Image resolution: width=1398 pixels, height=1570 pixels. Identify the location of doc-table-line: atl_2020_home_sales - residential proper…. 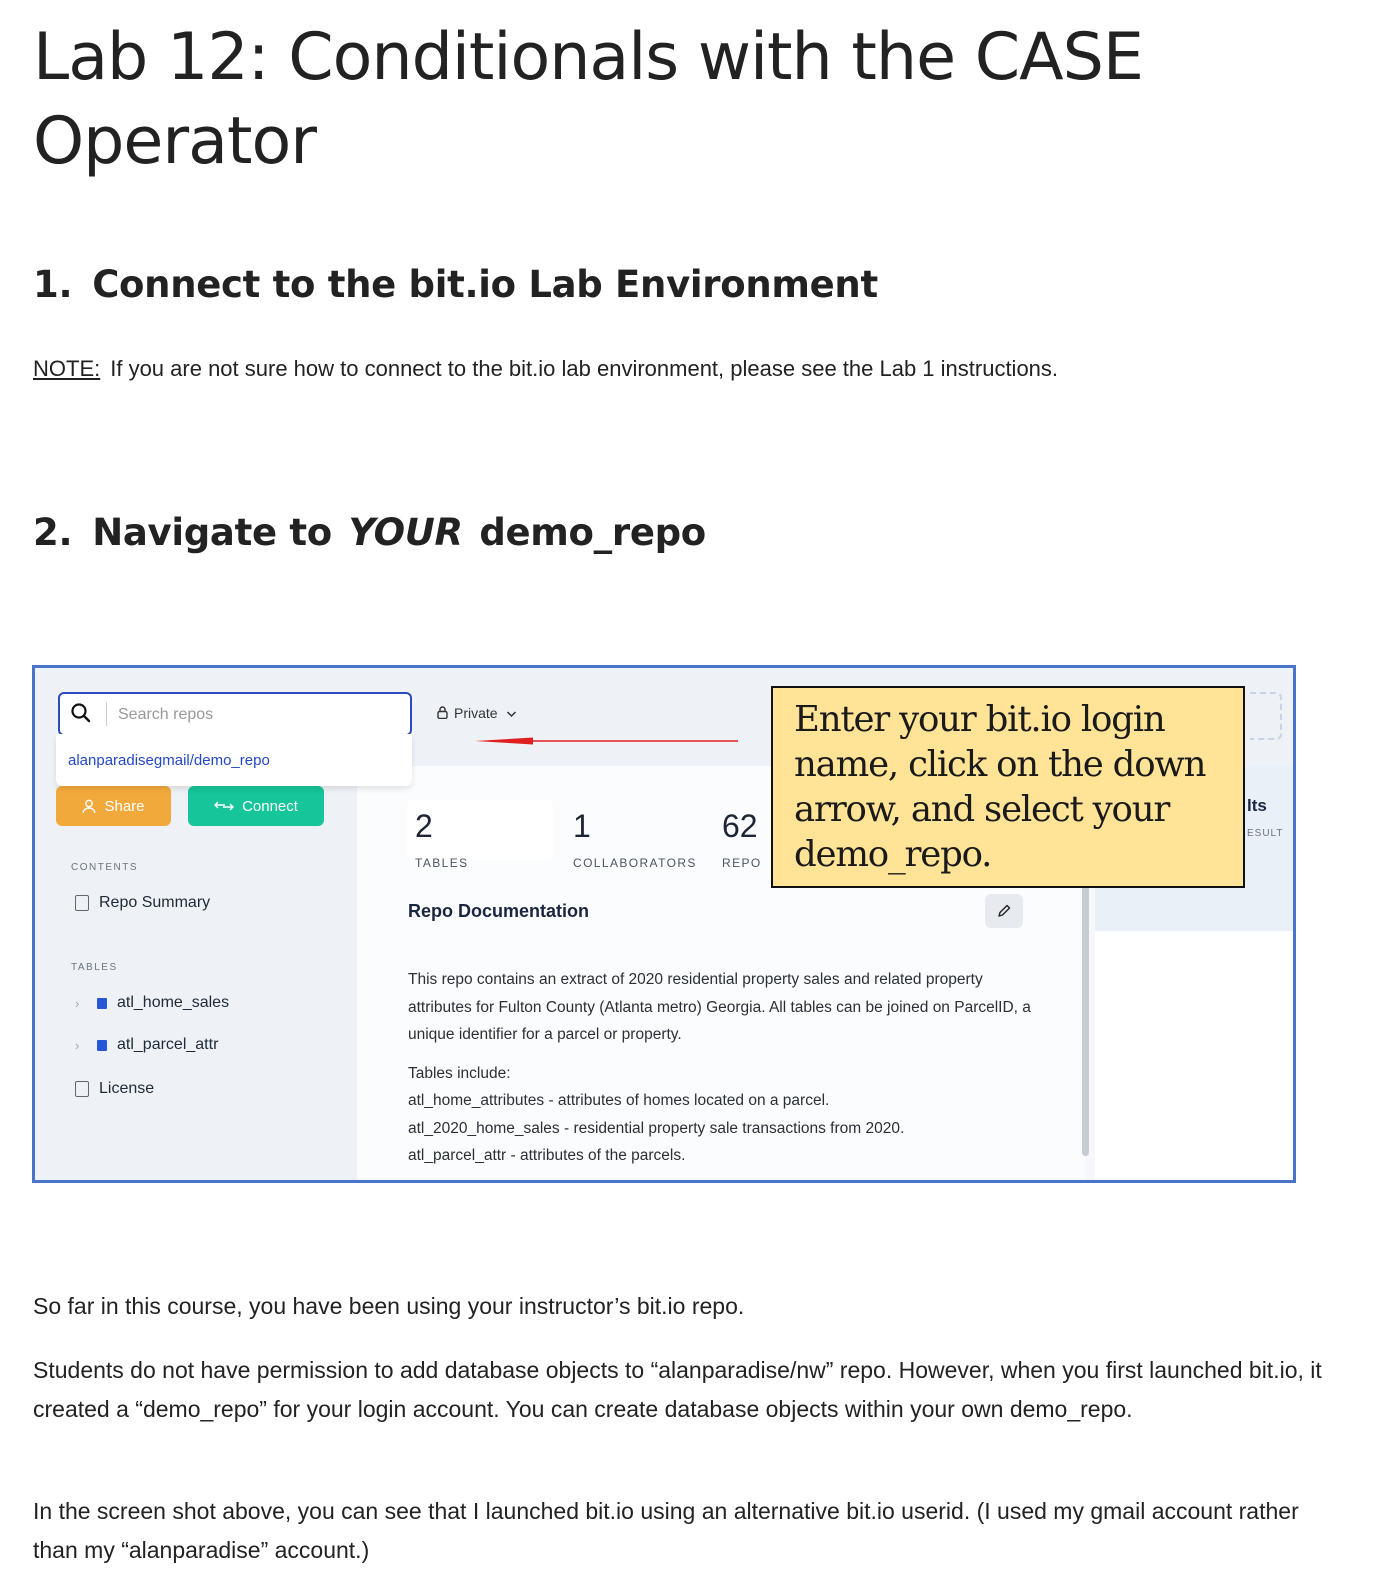
(656, 1128).